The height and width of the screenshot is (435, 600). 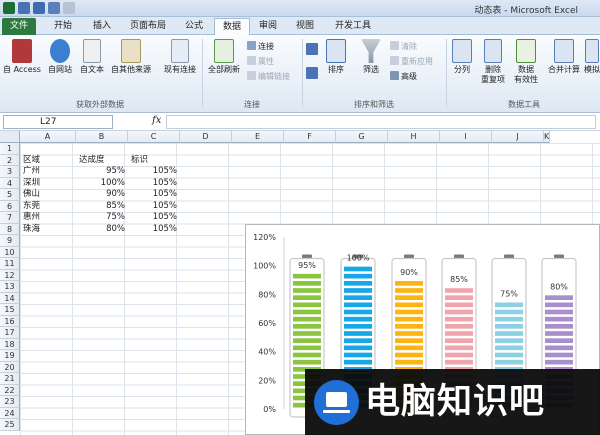 I want to click on row-header-16: 16, so click(x=10, y=321).